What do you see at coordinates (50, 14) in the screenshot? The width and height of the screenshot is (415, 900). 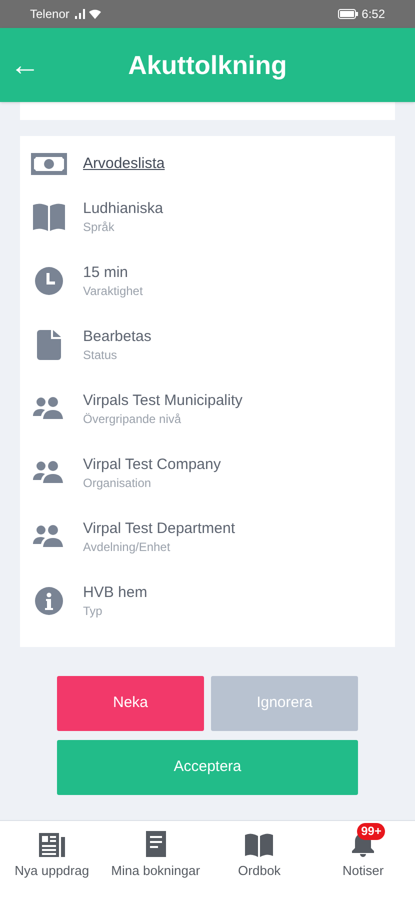 I see `carrier-name: Telenor` at bounding box center [50, 14].